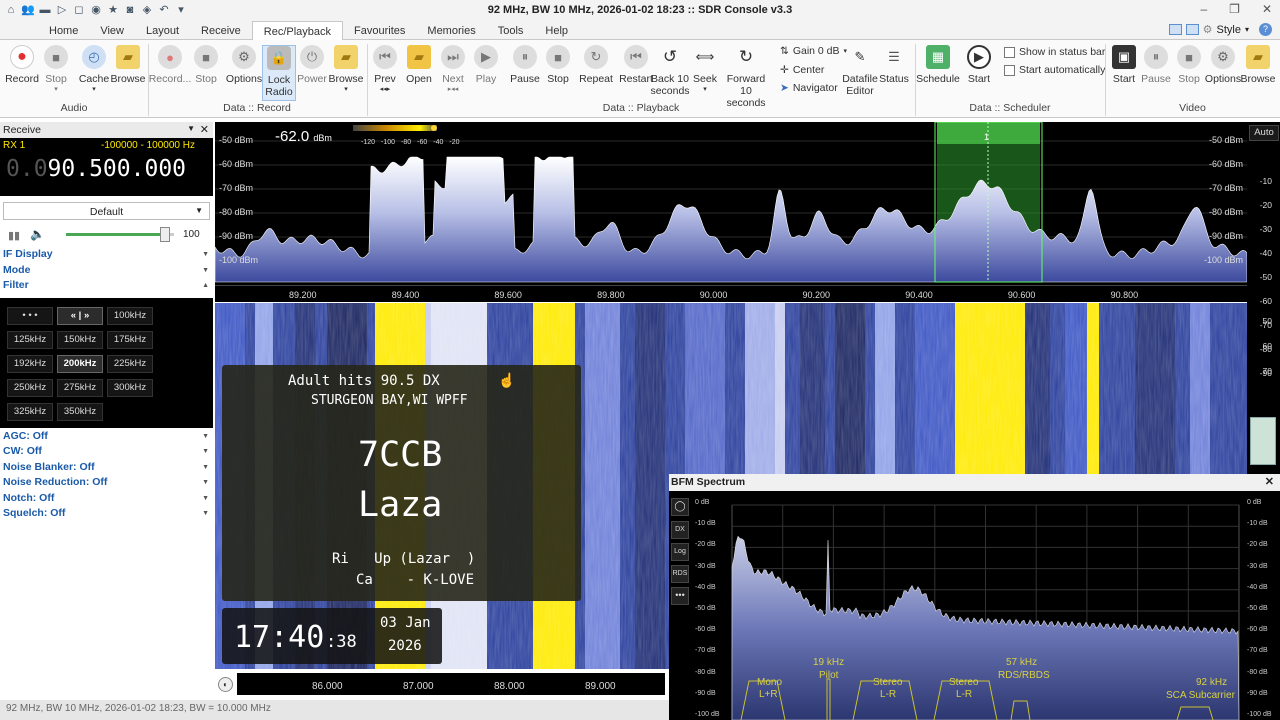 The height and width of the screenshot is (720, 1280). What do you see at coordinates (106, 500) in the screenshot?
I see `receive-option: Notch: Off ▼` at bounding box center [106, 500].